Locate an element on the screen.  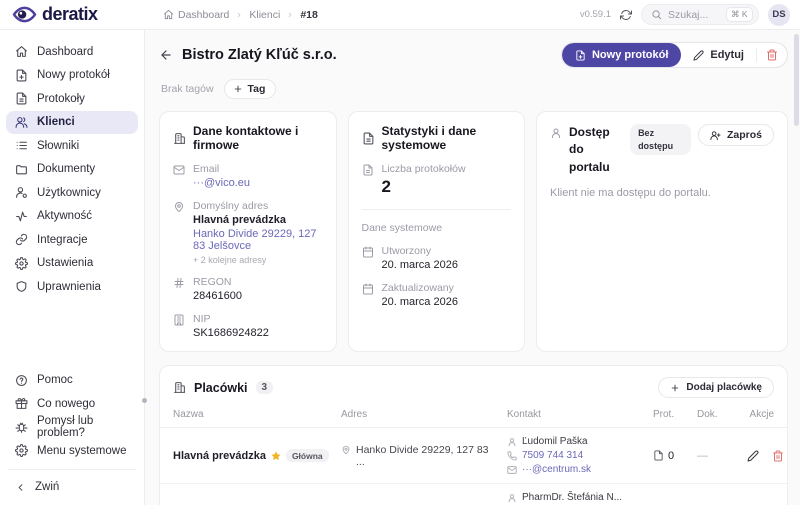
sidebar-item-dokumenty: Dokumenty is located at coordinates (72, 170).